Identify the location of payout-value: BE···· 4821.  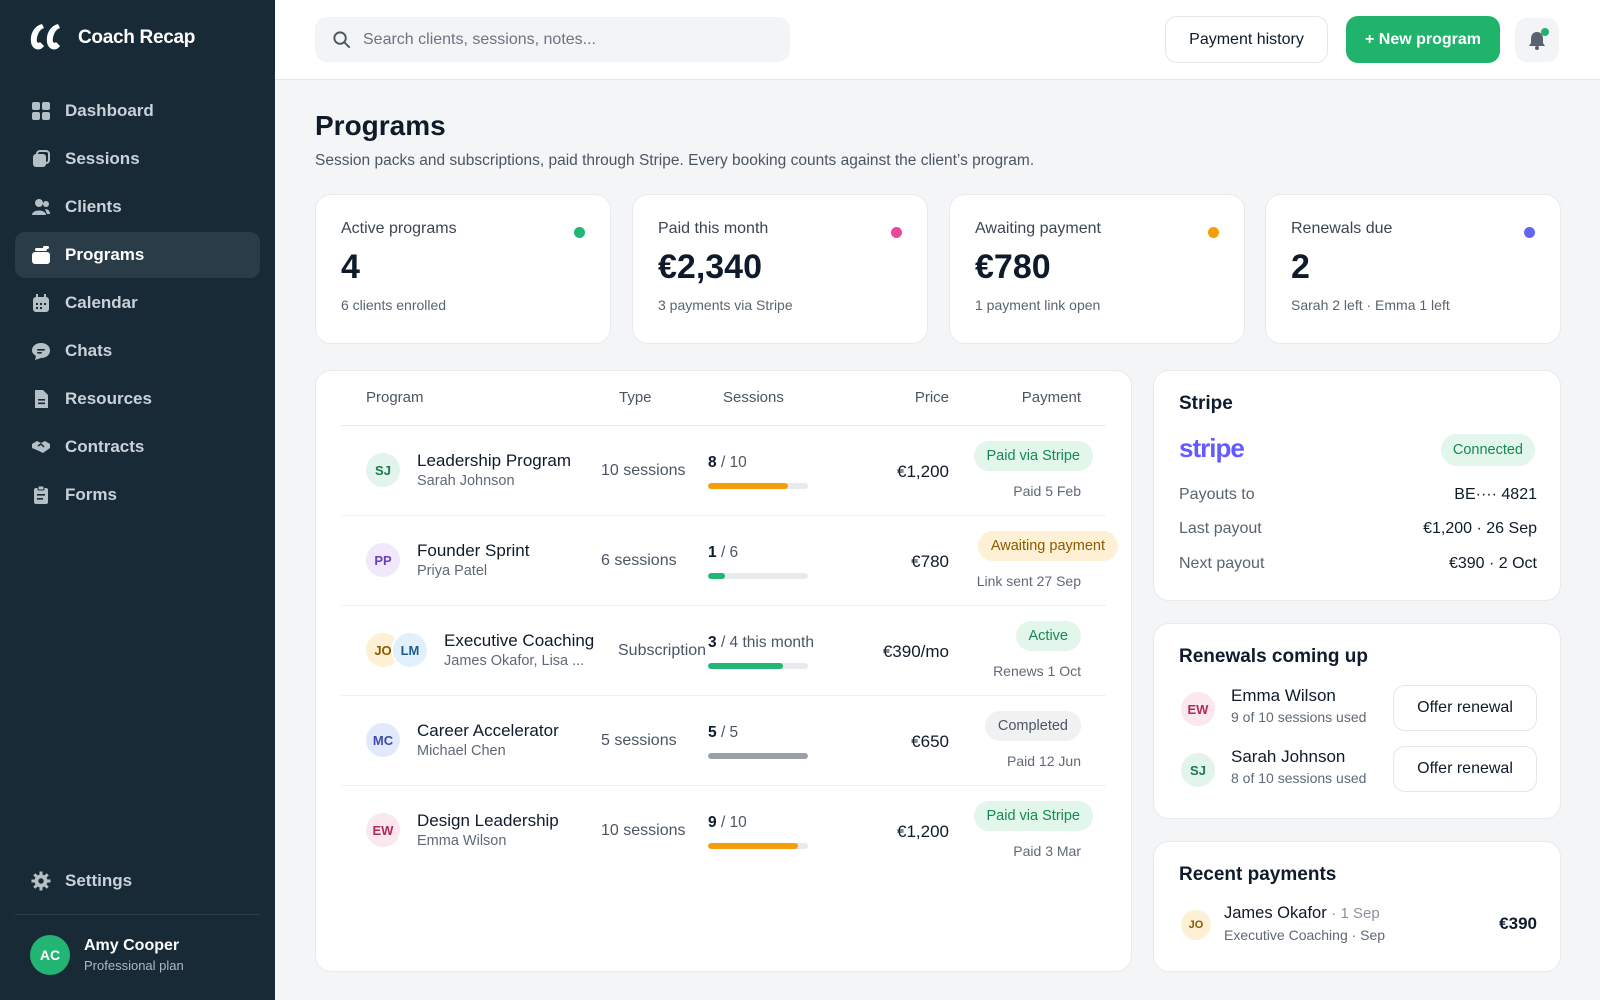
(1495, 494).